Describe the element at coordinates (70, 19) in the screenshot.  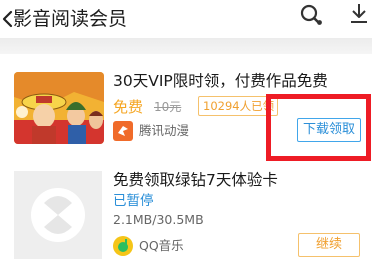
I see `page-title: 影音阅读会员` at that location.